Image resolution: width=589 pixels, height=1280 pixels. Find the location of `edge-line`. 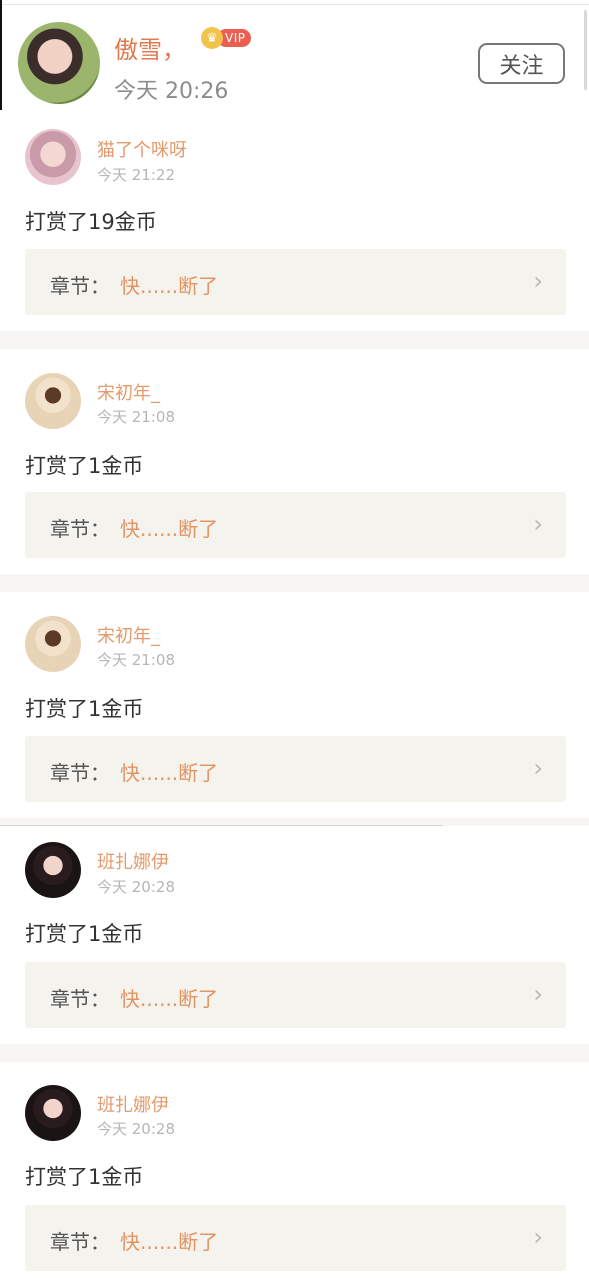

edge-line is located at coordinates (1, 55).